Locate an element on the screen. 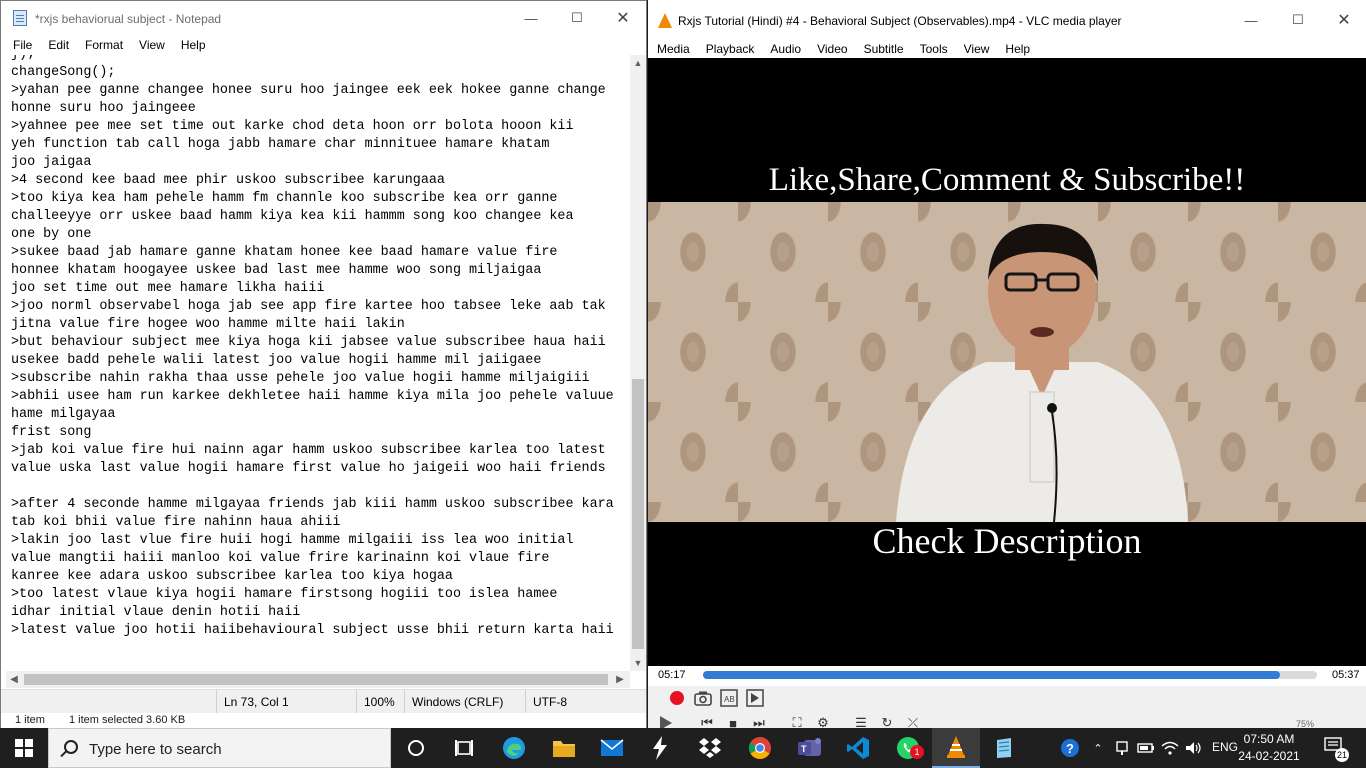 The image size is (1366, 768). clock: 07:50 AM 24-02-2021 is located at coordinates (1269, 748).